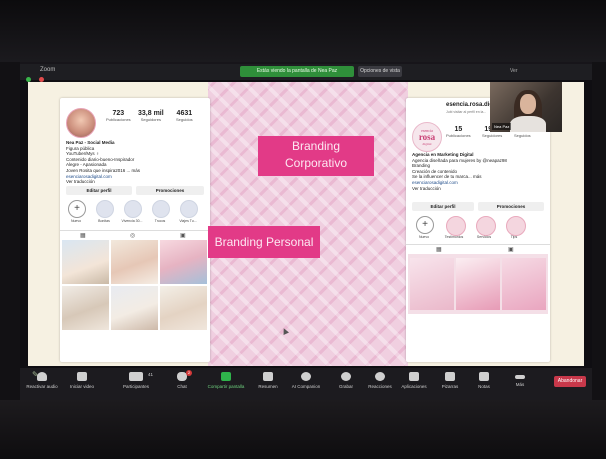 The height and width of the screenshot is (459, 606). What do you see at coordinates (48, 70) in the screenshot?
I see `window-title: Zoom` at bounding box center [48, 70].